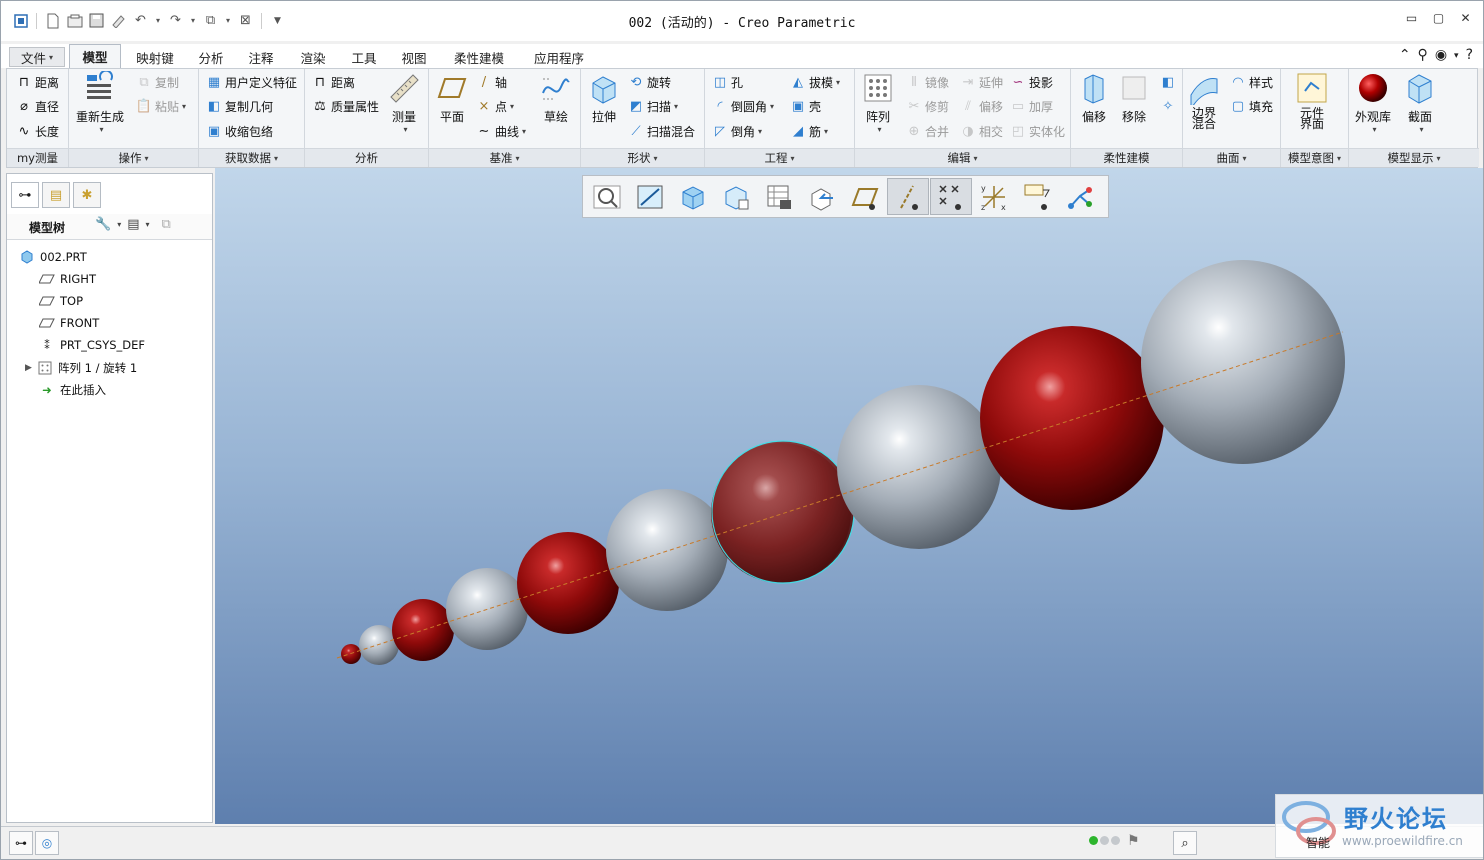 The image size is (1484, 860). What do you see at coordinates (37, 131) in the screenshot?
I see `measure-length-button: ∿ 长度` at bounding box center [37, 131].